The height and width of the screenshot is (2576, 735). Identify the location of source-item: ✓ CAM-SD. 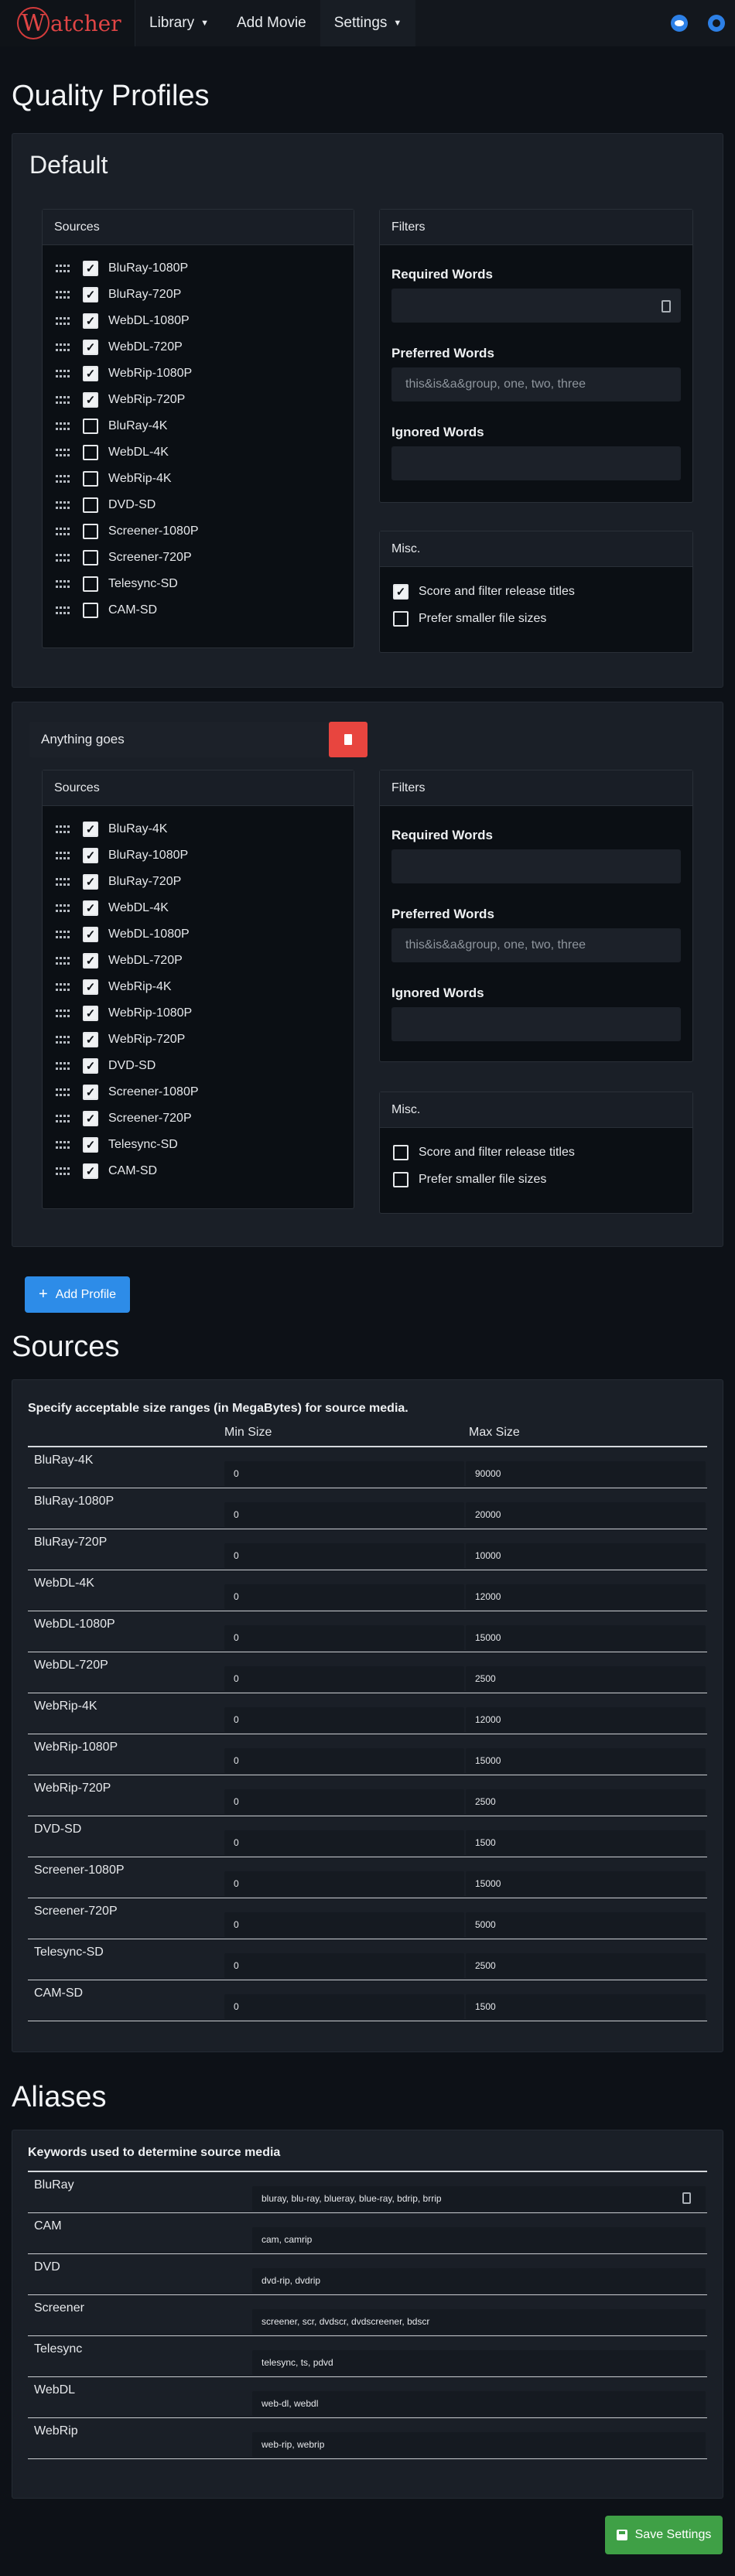
(199, 1171).